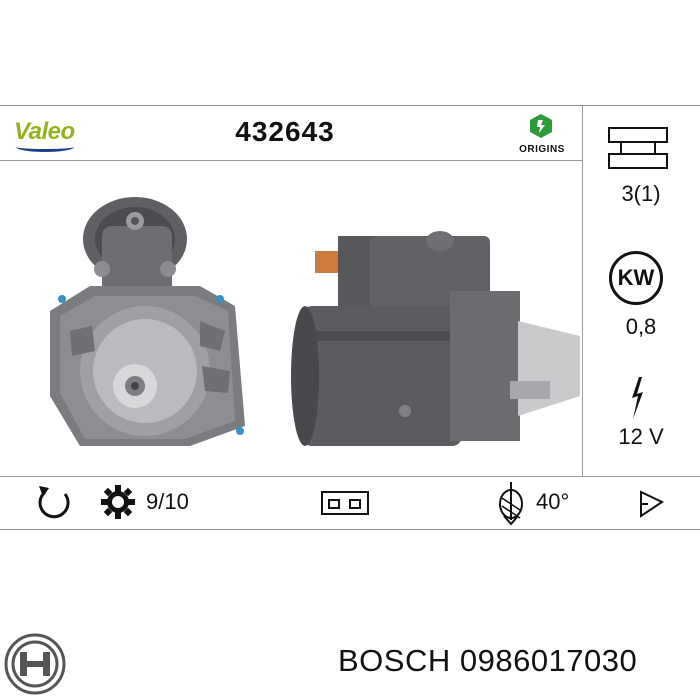  What do you see at coordinates (35, 664) in the screenshot?
I see `bosch-logo` at bounding box center [35, 664].